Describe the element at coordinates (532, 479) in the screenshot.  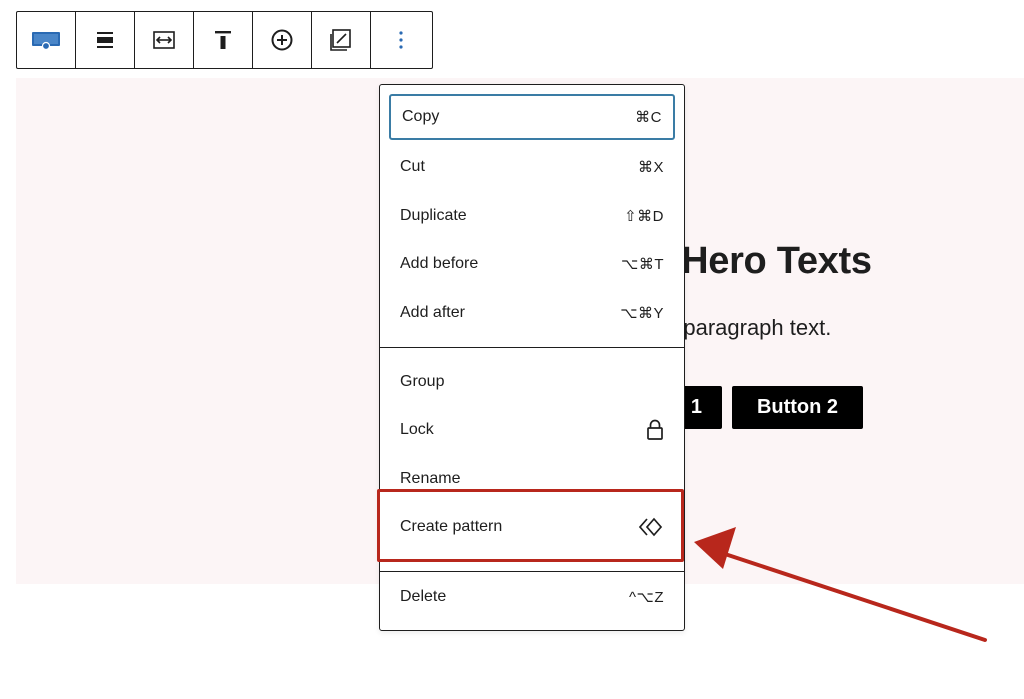
I see `menu-item-rename: Rename` at that location.